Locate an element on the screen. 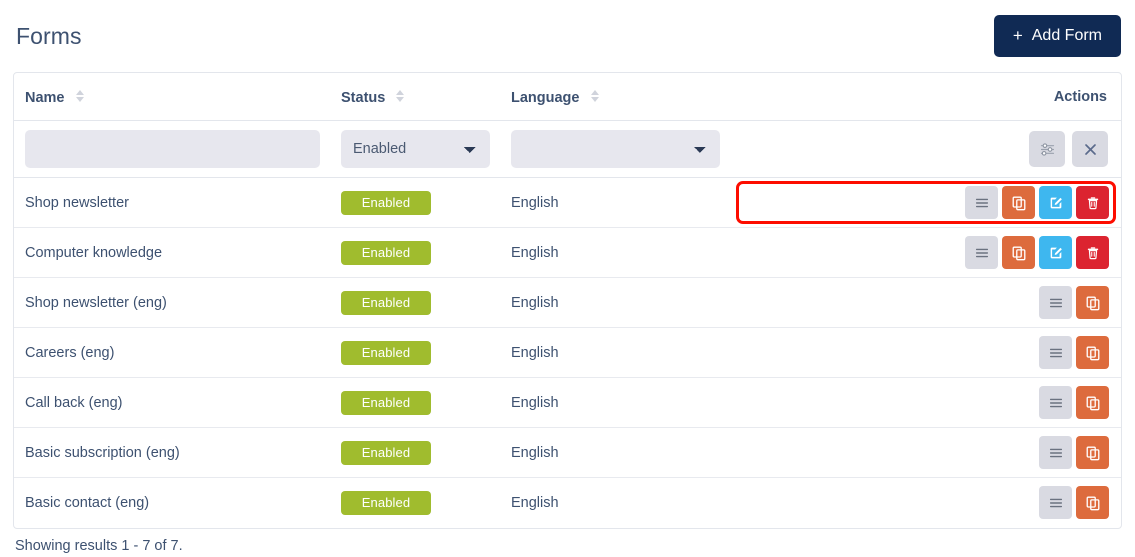  filter-name-input is located at coordinates (172, 149).